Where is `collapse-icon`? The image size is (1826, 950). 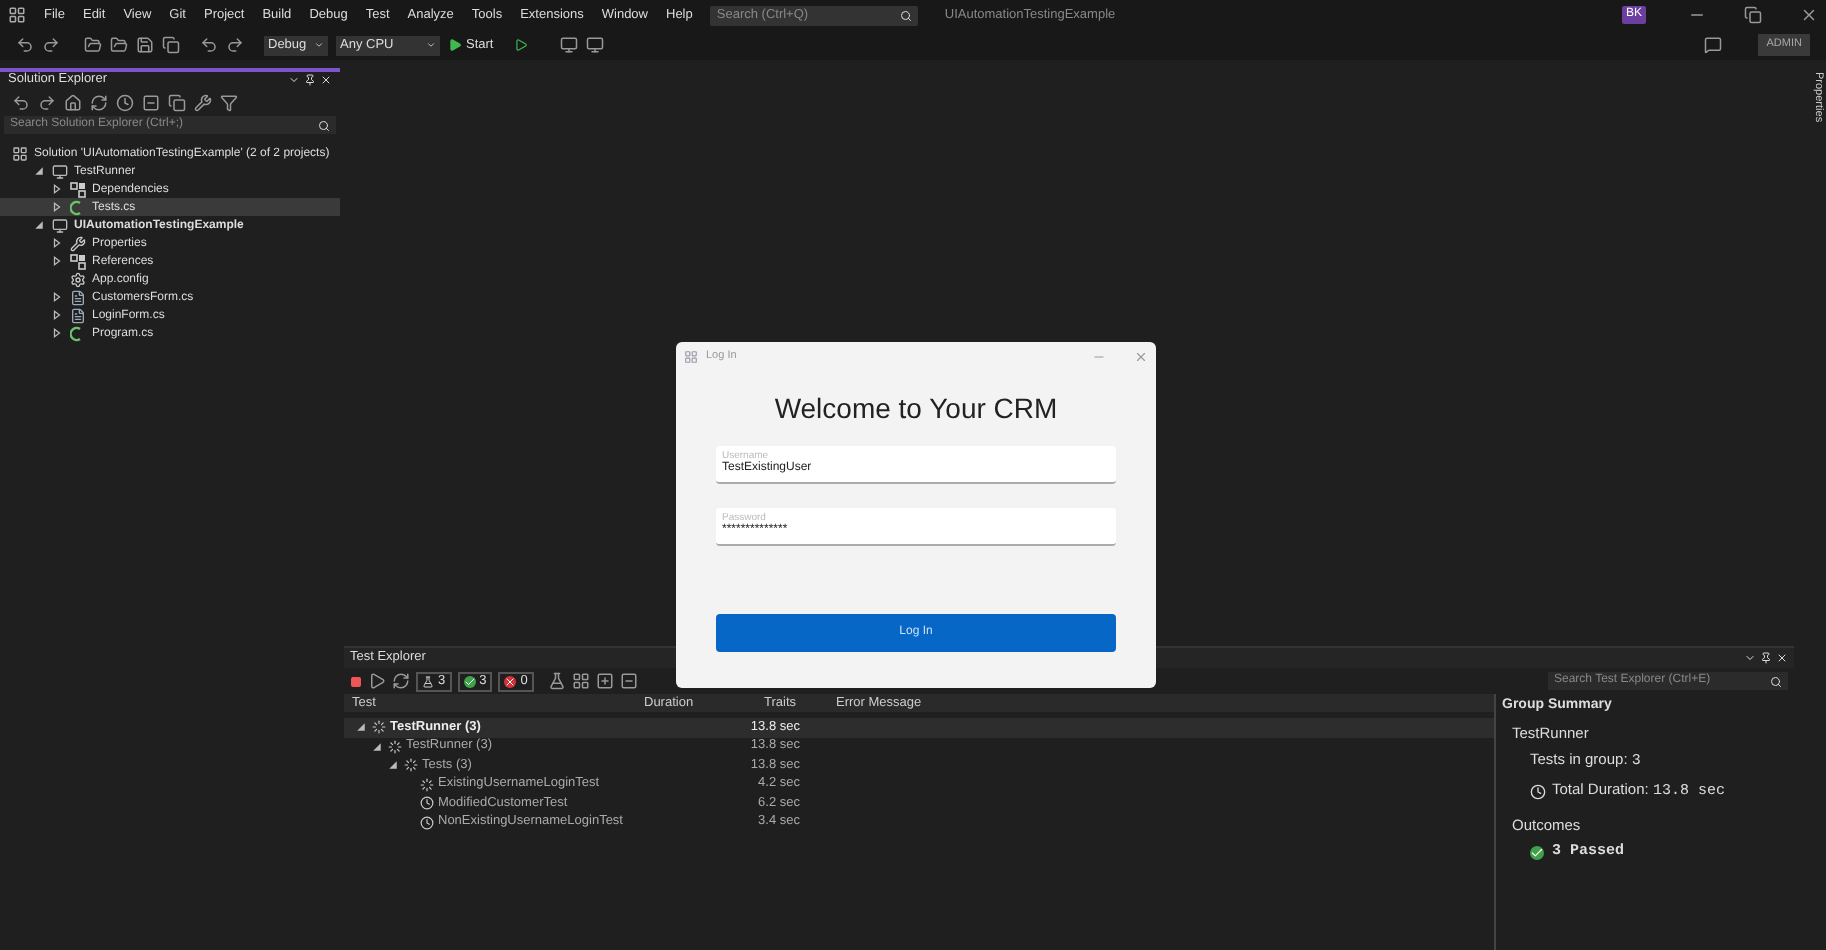
collapse-icon is located at coordinates (151, 102).